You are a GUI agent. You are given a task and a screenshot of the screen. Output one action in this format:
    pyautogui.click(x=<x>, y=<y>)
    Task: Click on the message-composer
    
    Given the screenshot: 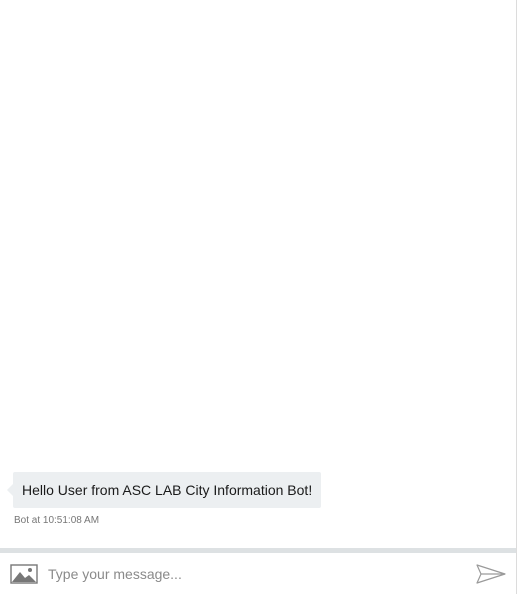 What is the action you would take?
    pyautogui.click(x=258, y=573)
    